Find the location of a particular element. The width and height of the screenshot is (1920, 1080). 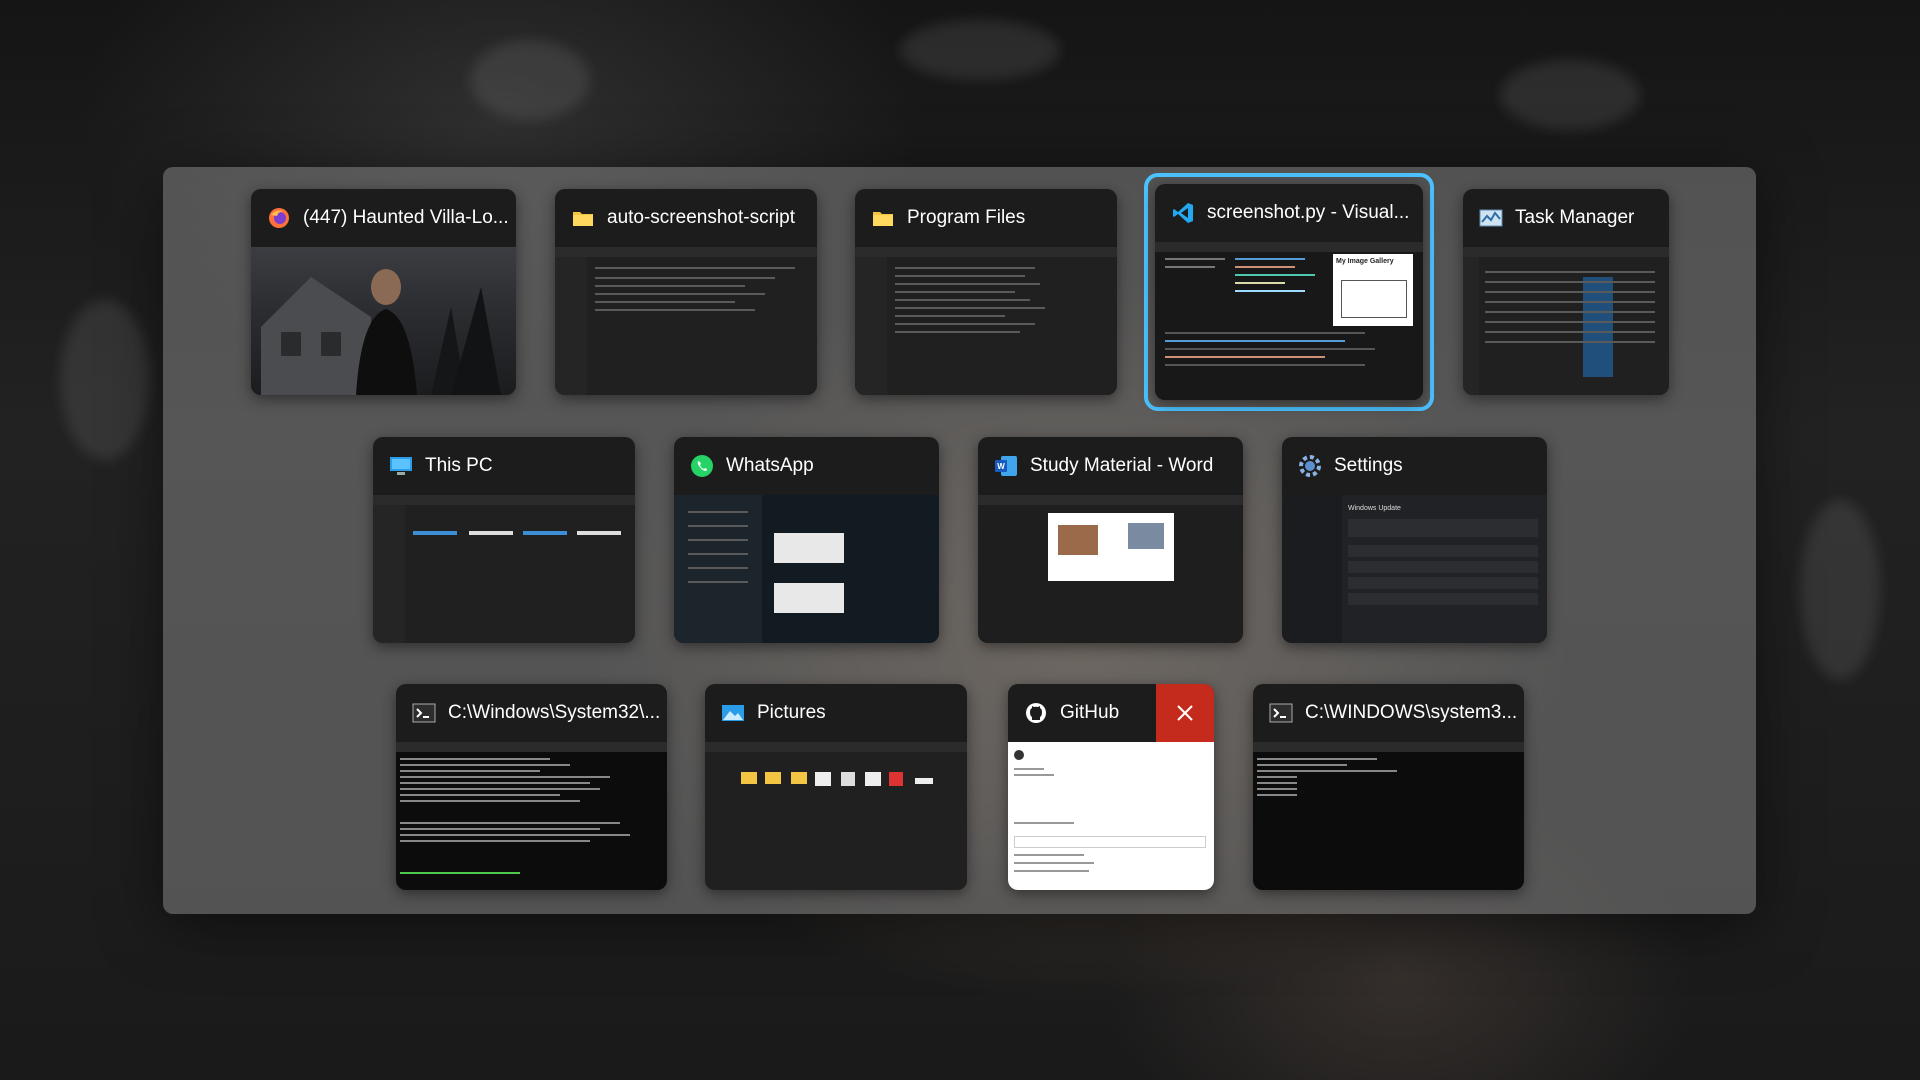

vscode-icon is located at coordinates (1183, 213).